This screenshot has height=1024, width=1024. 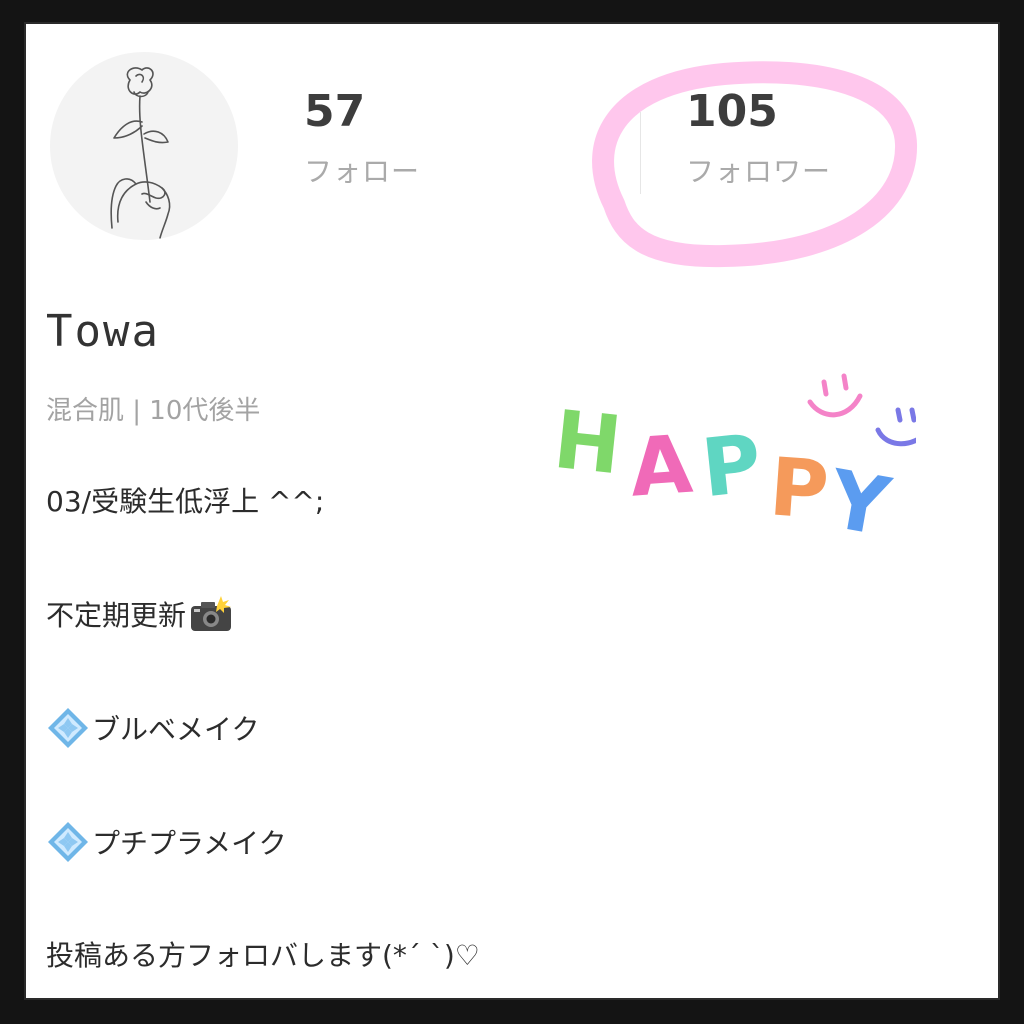 What do you see at coordinates (176, 729) in the screenshot?
I see `bio-text-3: ブルベメイク` at bounding box center [176, 729].